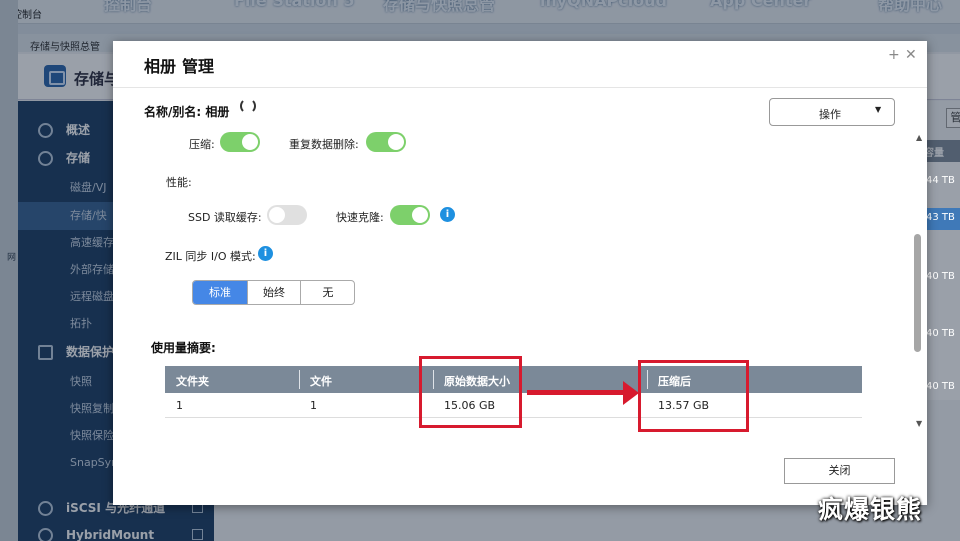  Describe the element at coordinates (248, 106) in the screenshot. I see `refresh-icon` at that location.